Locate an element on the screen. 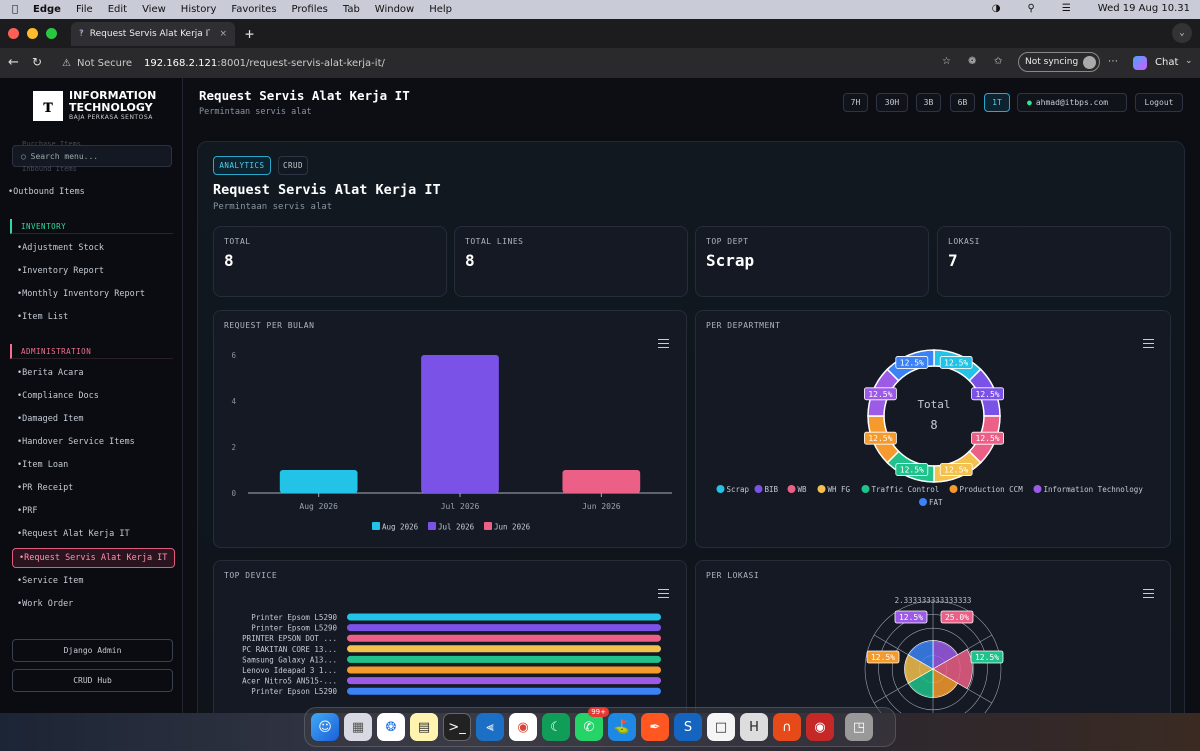 The width and height of the screenshot is (1200, 751). pen-tool-icon: ✒ is located at coordinates (655, 727).